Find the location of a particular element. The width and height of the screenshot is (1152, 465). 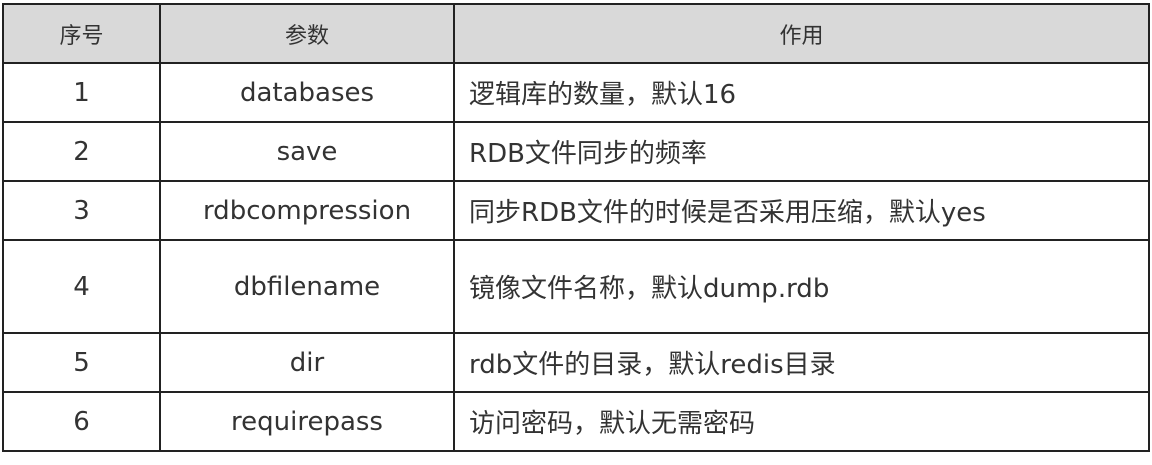

row-param: databases is located at coordinates (307, 92).